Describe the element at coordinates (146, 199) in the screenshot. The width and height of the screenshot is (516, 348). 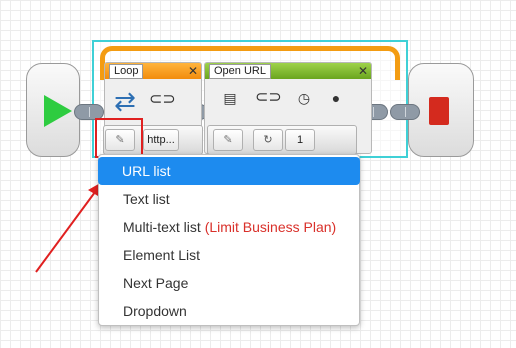
I see `menu-item-label: Text list` at that location.